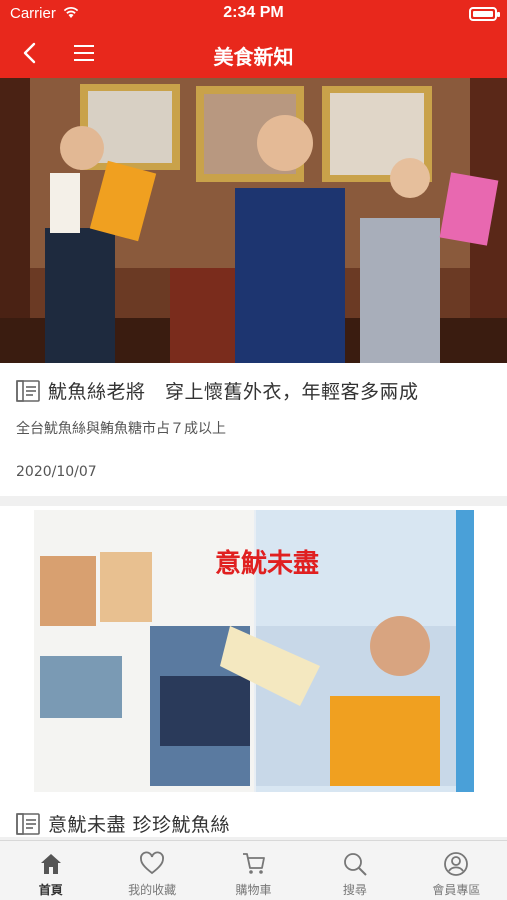 Image resolution: width=507 pixels, height=900 pixels. Describe the element at coordinates (456, 890) in the screenshot. I see `tab-label: 會員專區` at that location.